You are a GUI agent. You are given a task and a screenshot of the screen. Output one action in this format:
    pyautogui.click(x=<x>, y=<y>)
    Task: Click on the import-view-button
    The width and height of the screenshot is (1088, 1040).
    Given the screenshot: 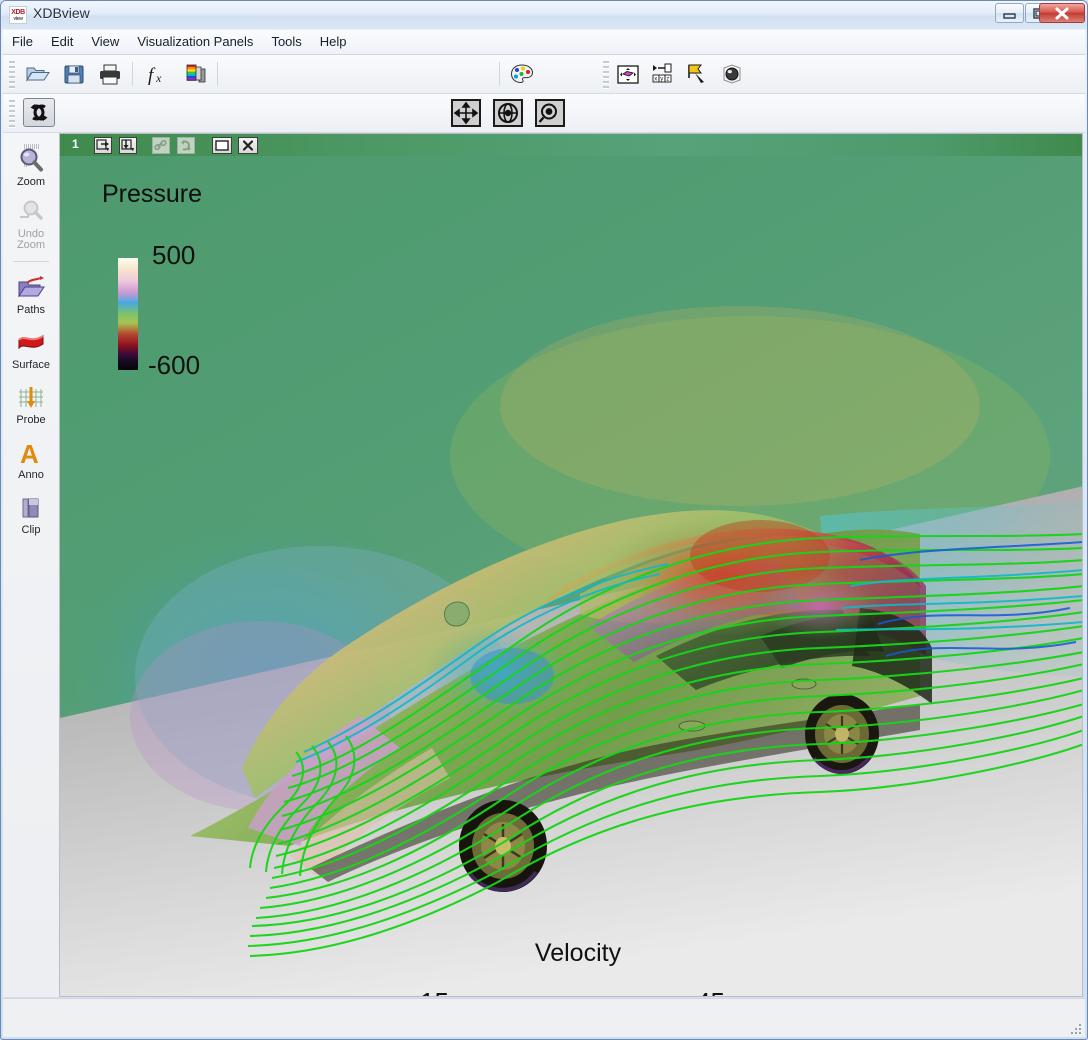 What is the action you would take?
    pyautogui.click(x=128, y=145)
    